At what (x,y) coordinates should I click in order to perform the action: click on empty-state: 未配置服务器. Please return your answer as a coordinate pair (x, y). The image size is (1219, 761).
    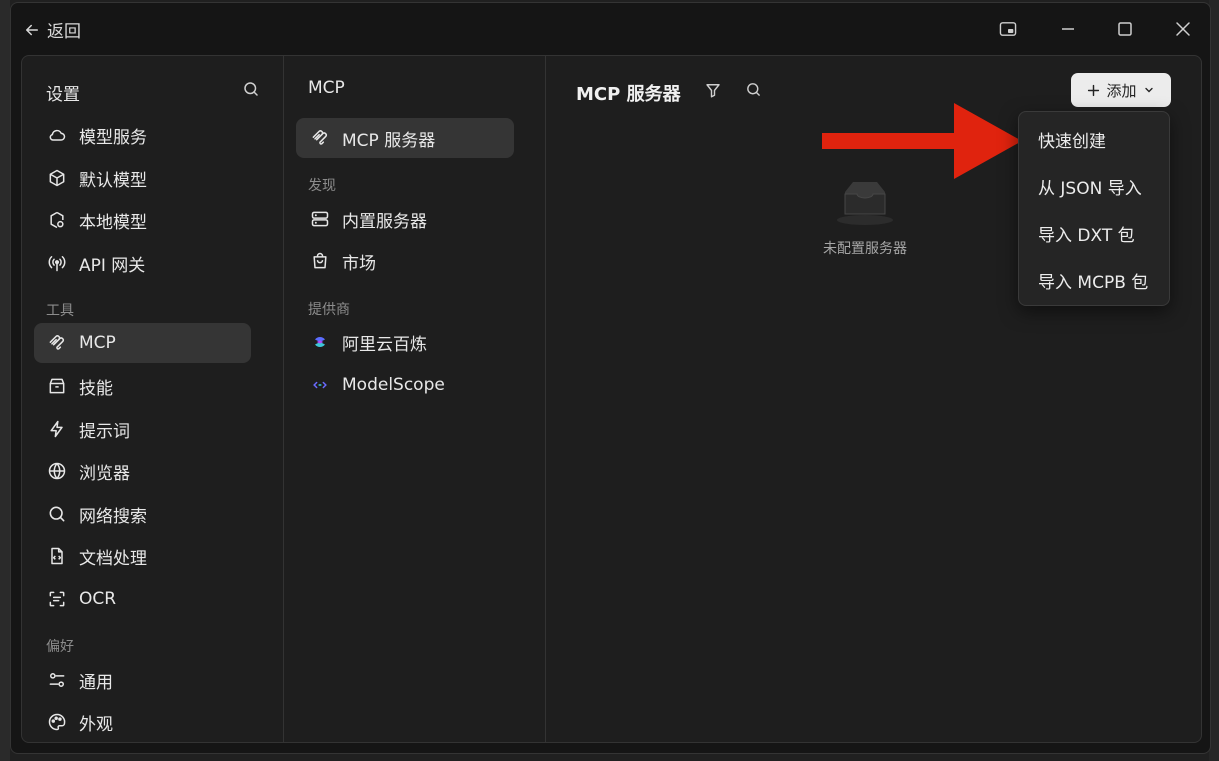
    Looking at the image, I should click on (865, 219).